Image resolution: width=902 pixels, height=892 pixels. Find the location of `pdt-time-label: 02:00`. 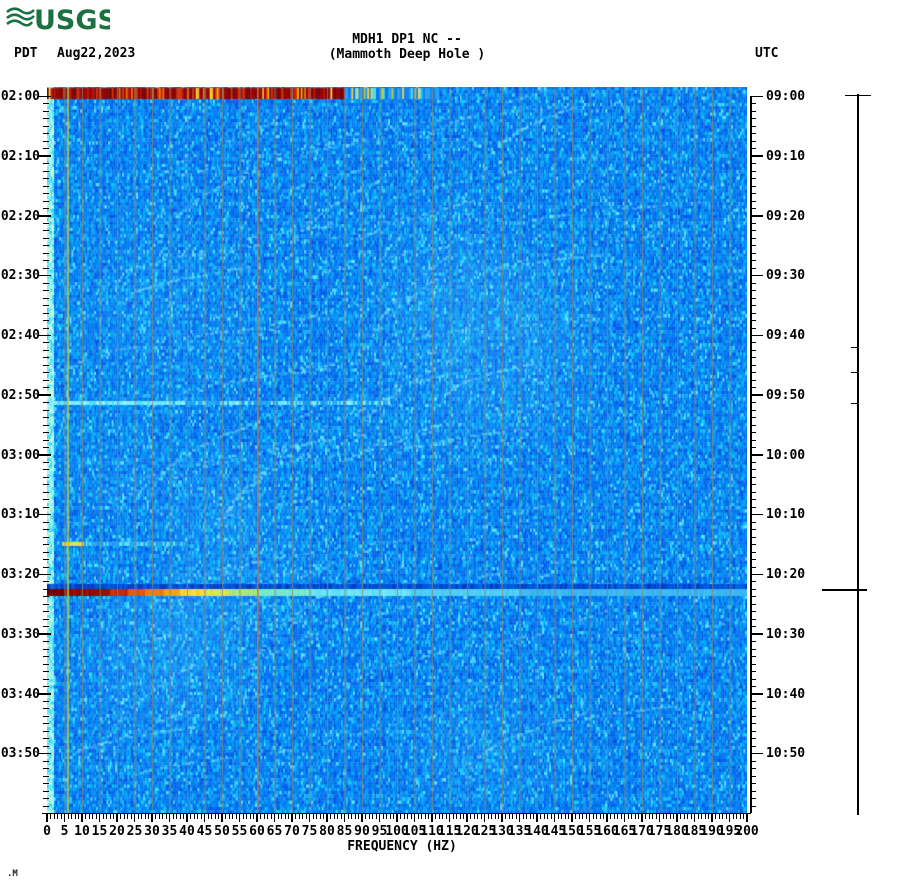

pdt-time-label: 02:00 is located at coordinates (20, 96).